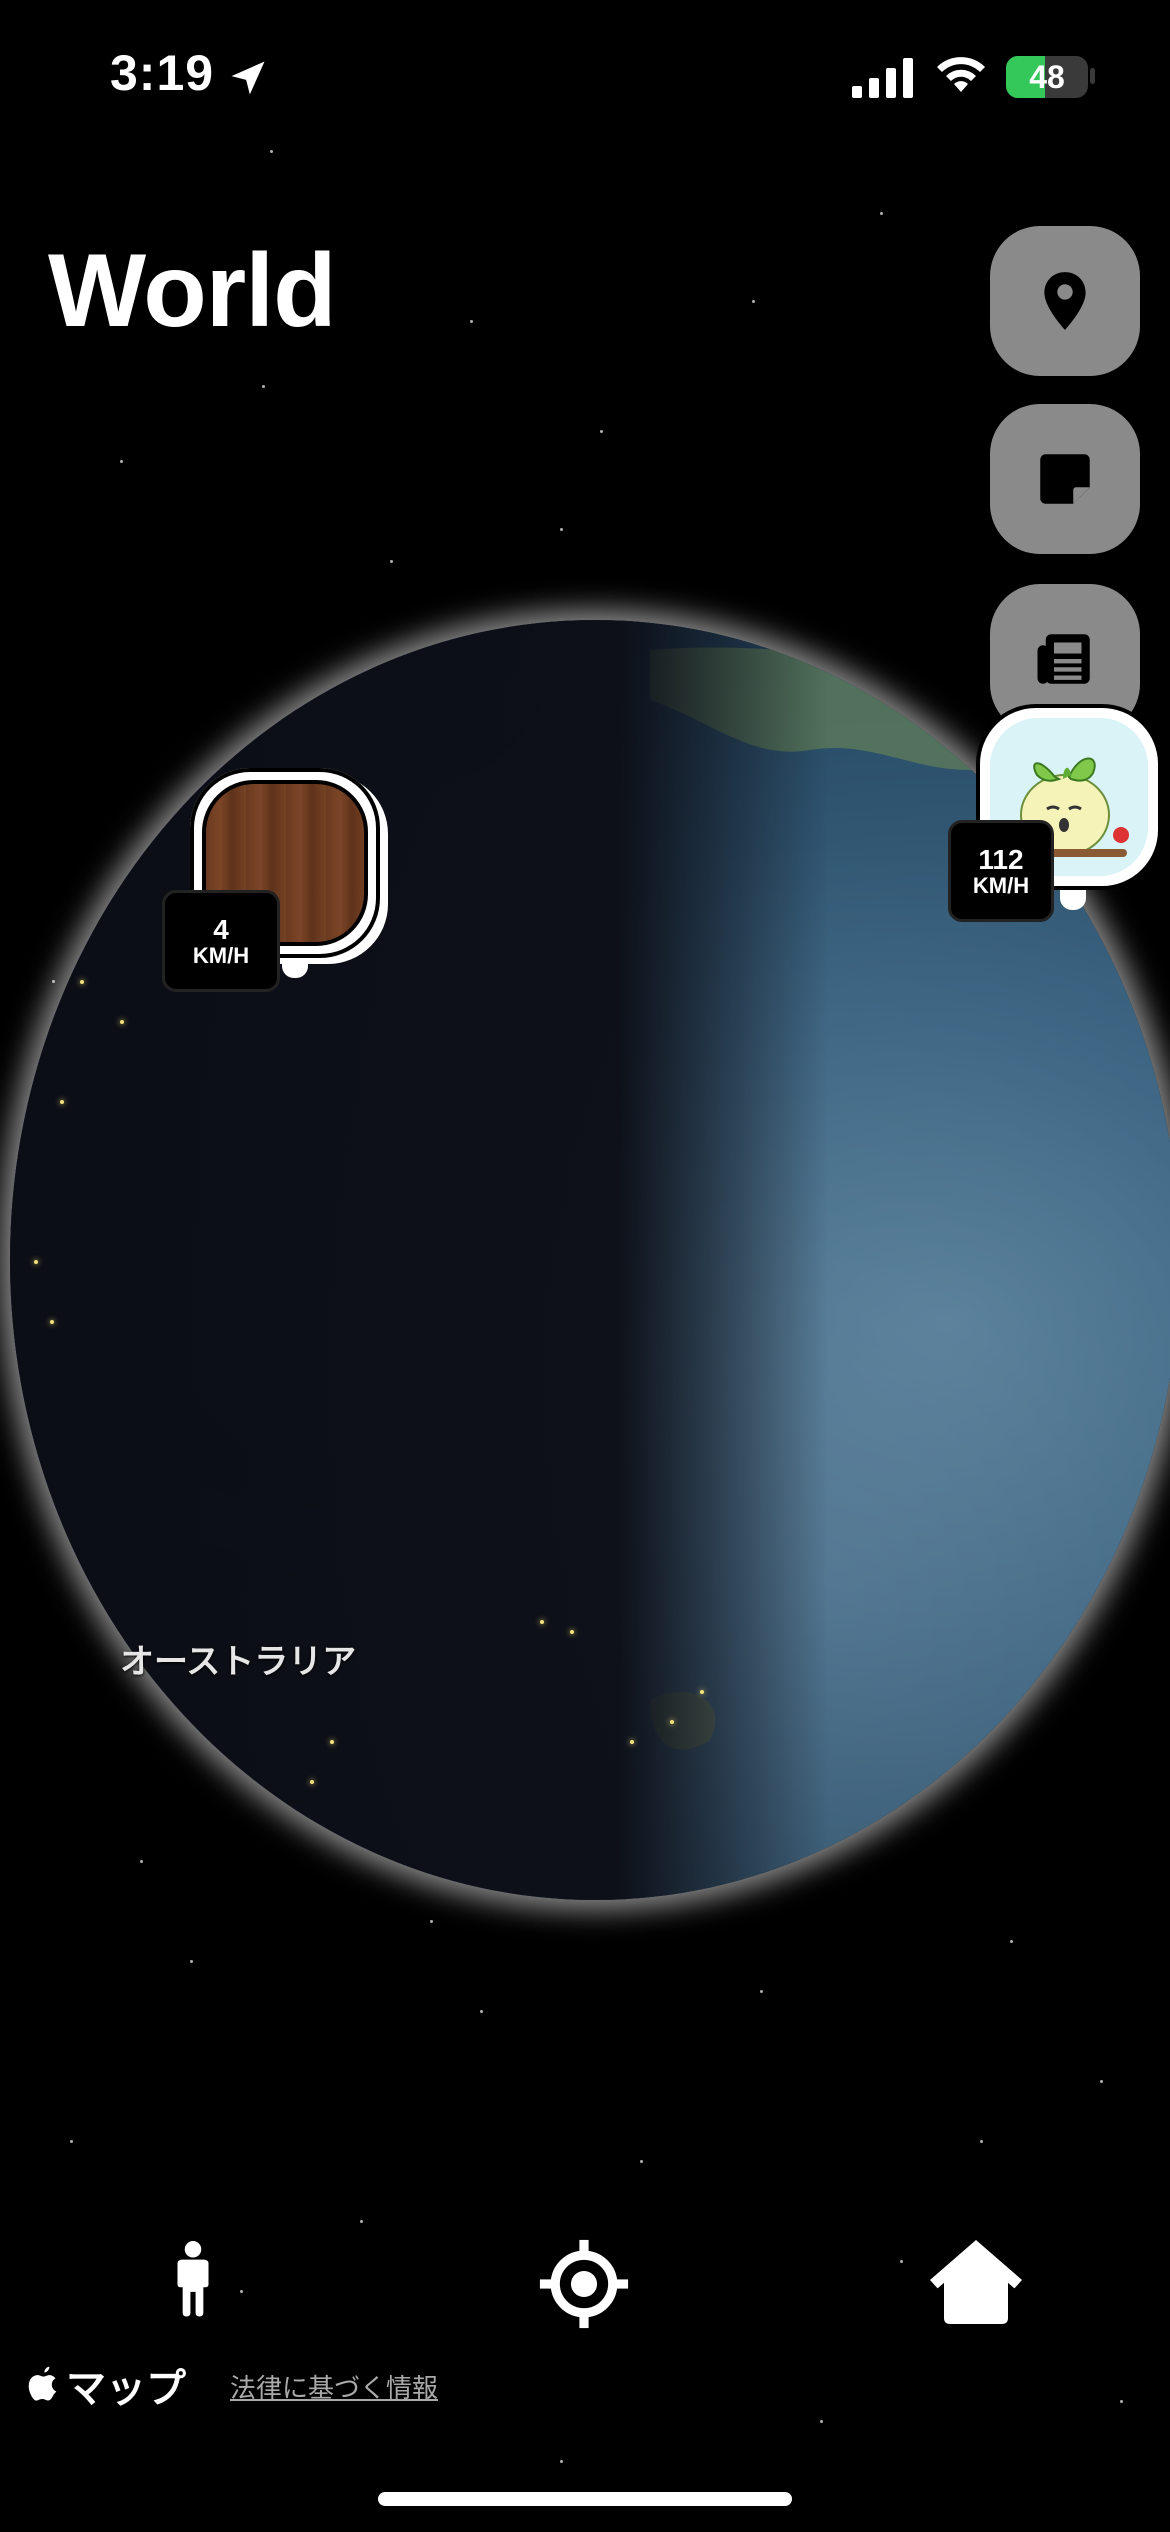 This screenshot has height=2532, width=1170. I want to click on map-pin-icon, so click(1065, 301).